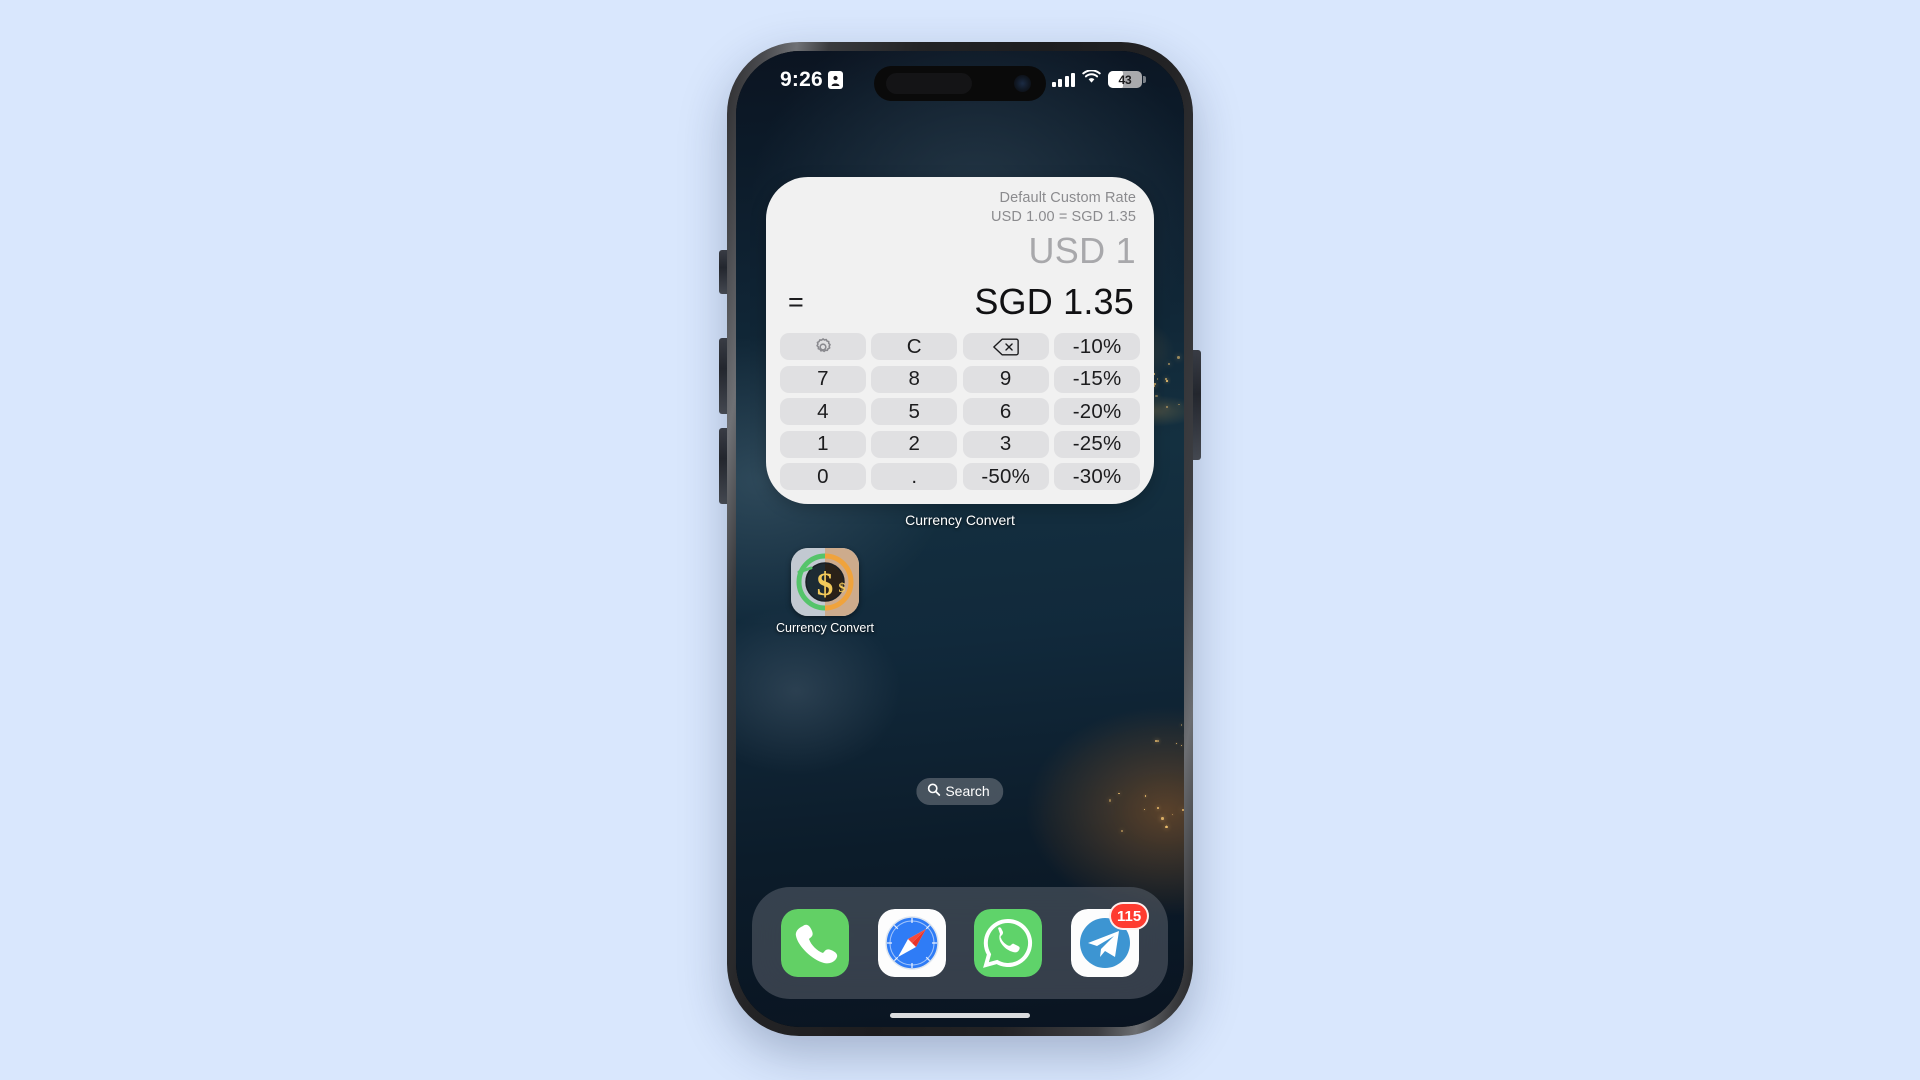 The image size is (1920, 1080). I want to click on digit-5-key: 5, so click(914, 411).